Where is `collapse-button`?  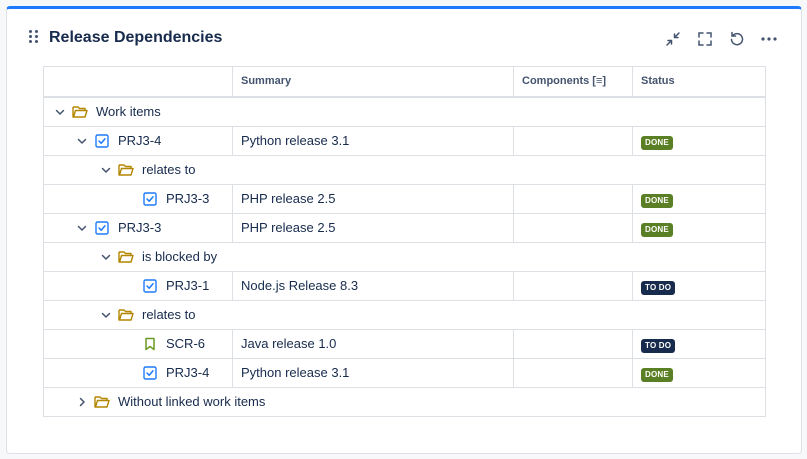 collapse-button is located at coordinates (673, 39).